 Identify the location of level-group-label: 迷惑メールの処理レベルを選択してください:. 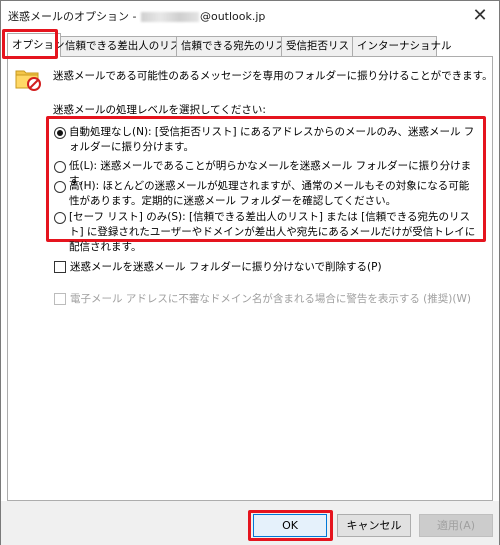
(159, 110).